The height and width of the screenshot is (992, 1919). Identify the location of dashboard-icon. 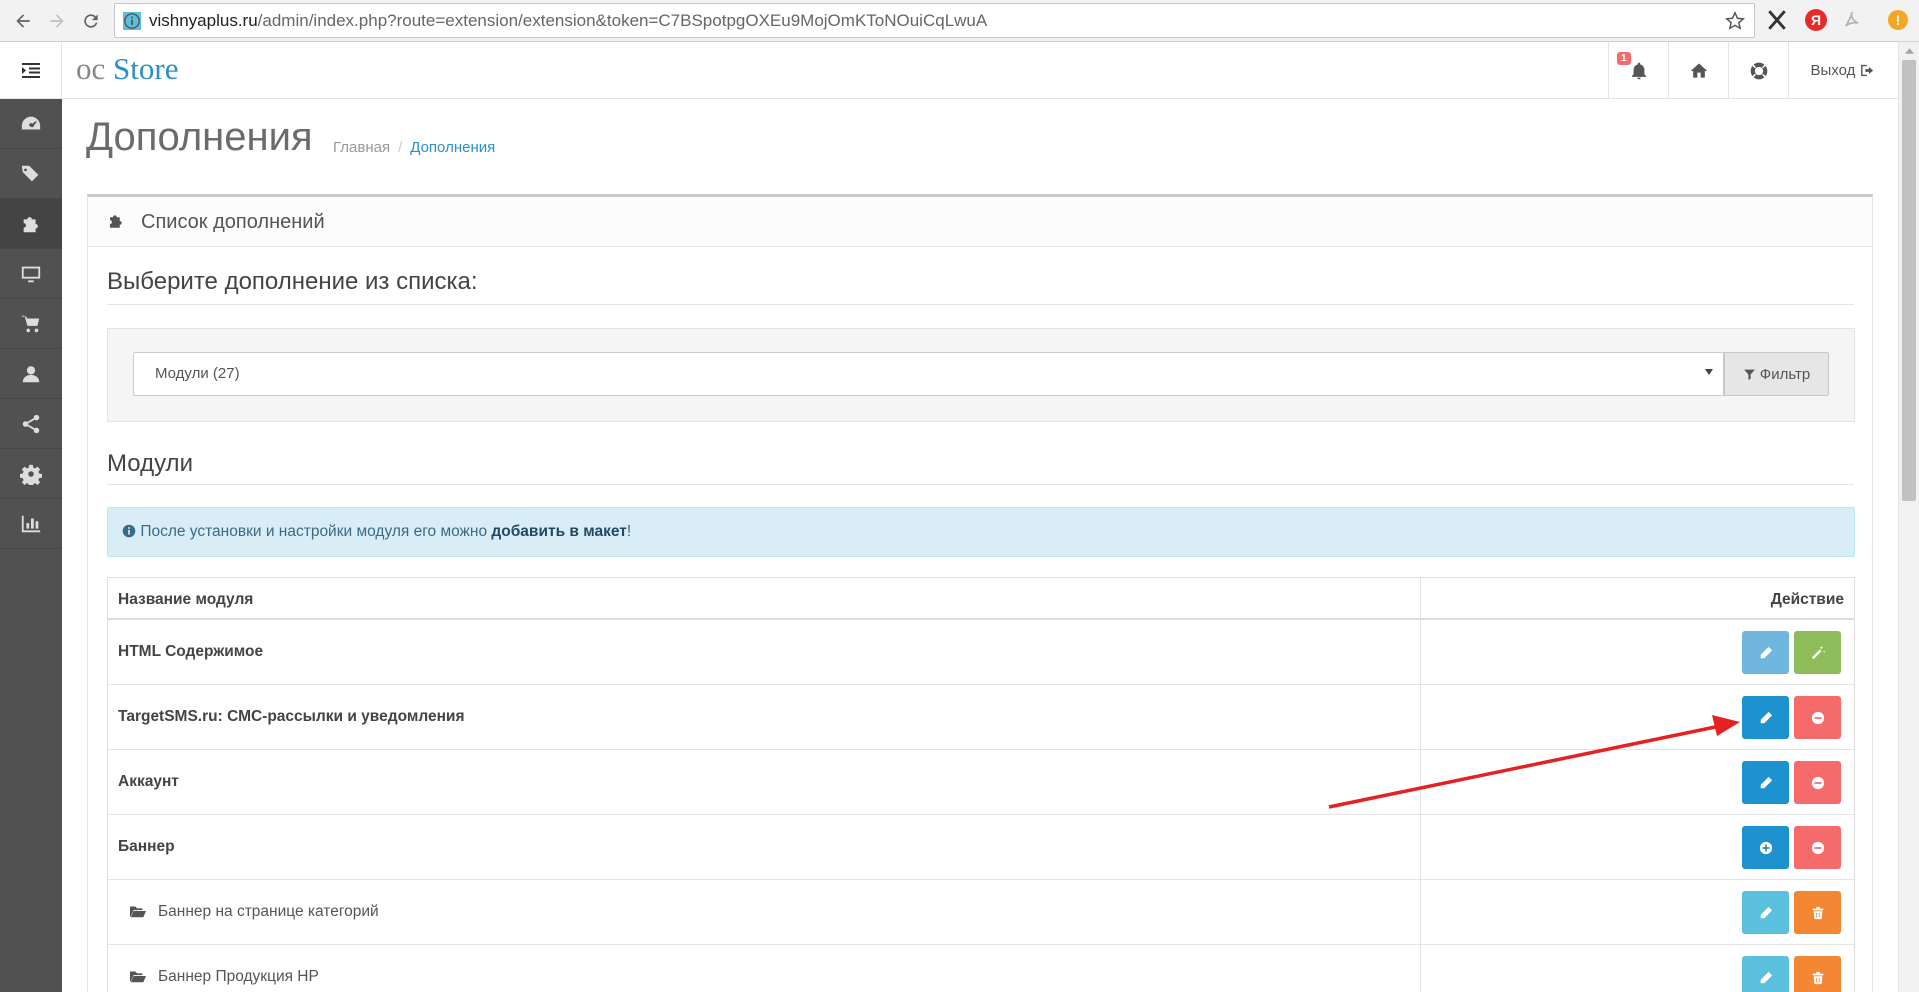
(31, 122).